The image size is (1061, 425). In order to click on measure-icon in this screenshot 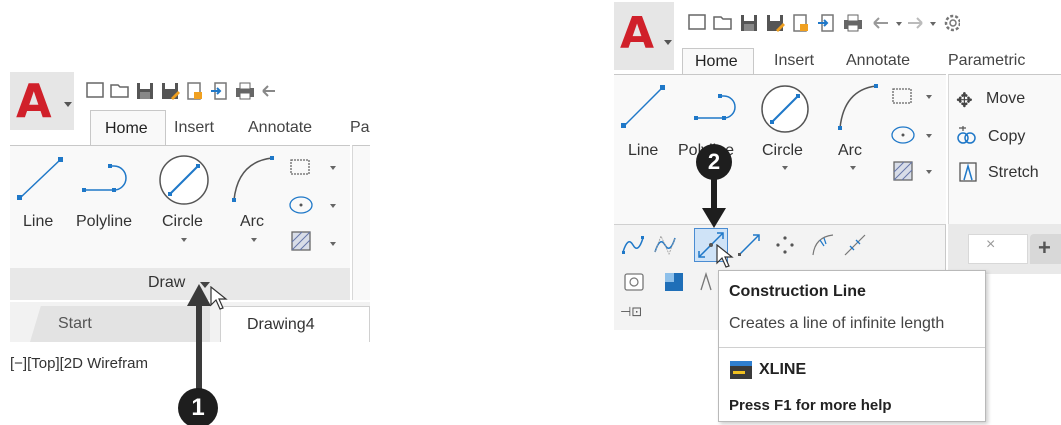, I will do `click(855, 245)`.